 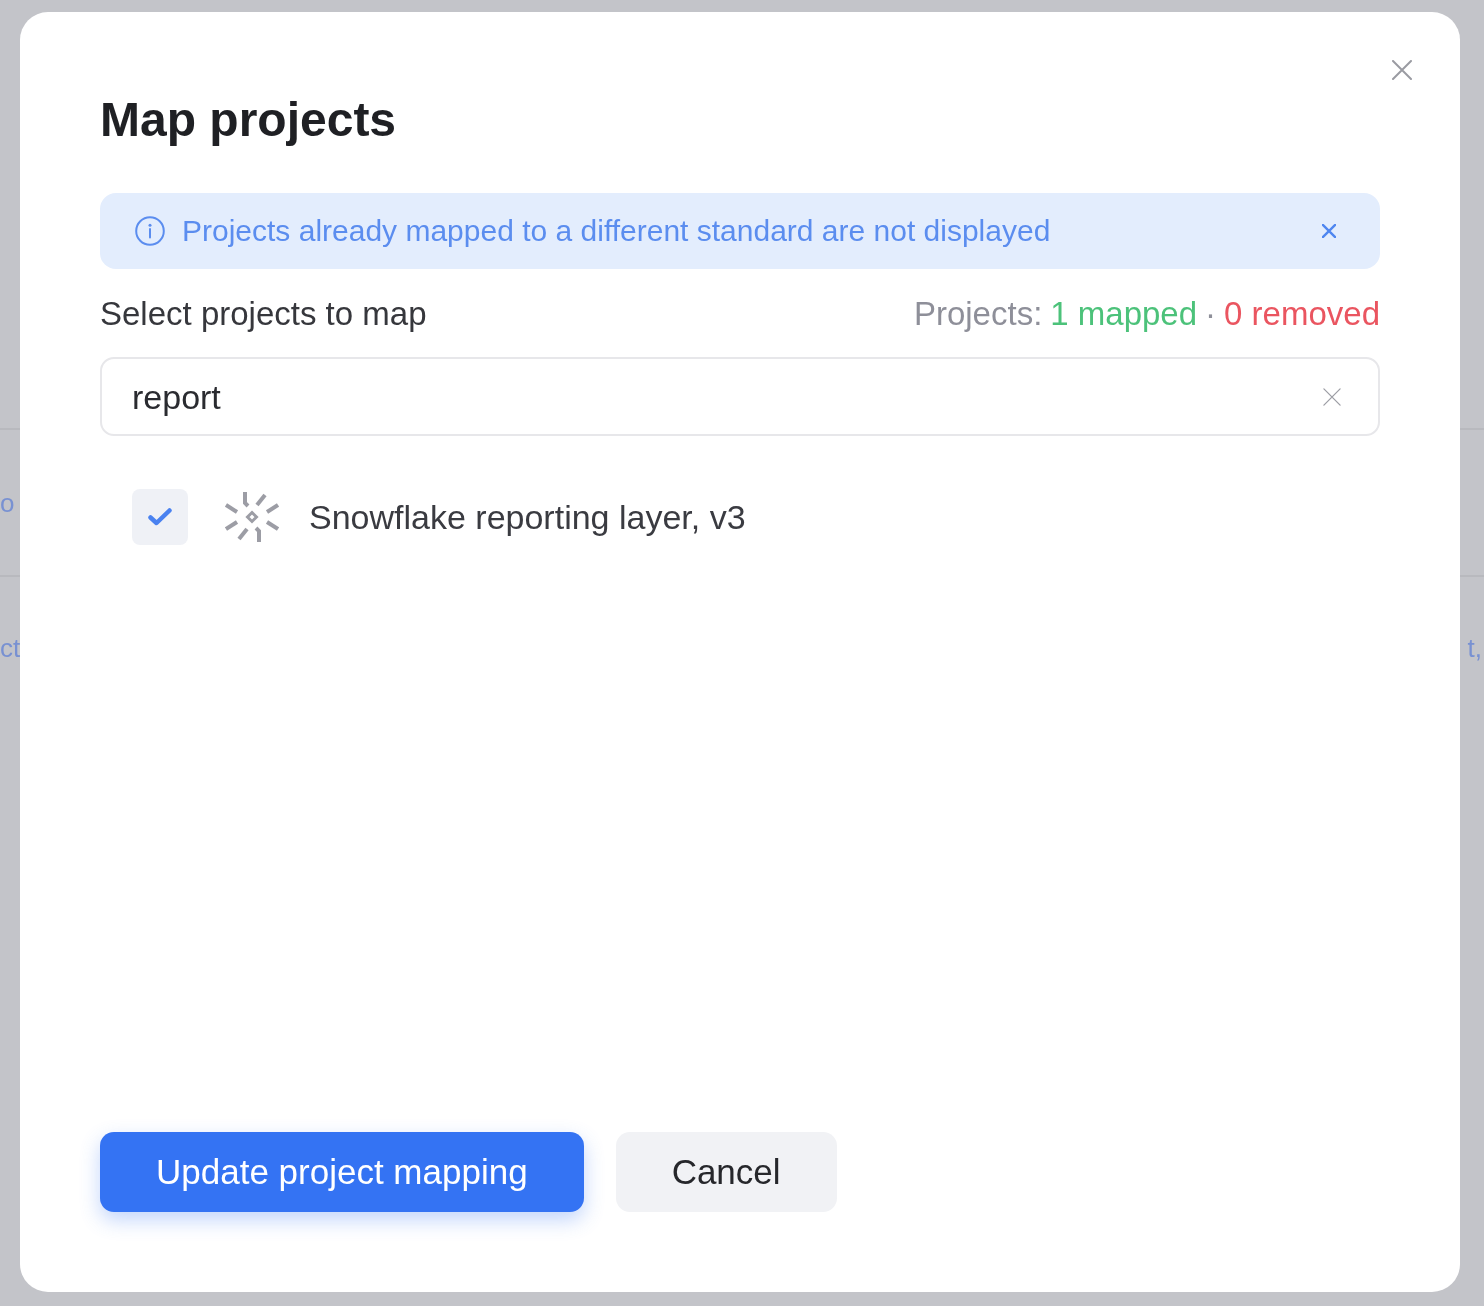 I want to click on project-name: Snowflake reporting layer, v3, so click(x=527, y=517).